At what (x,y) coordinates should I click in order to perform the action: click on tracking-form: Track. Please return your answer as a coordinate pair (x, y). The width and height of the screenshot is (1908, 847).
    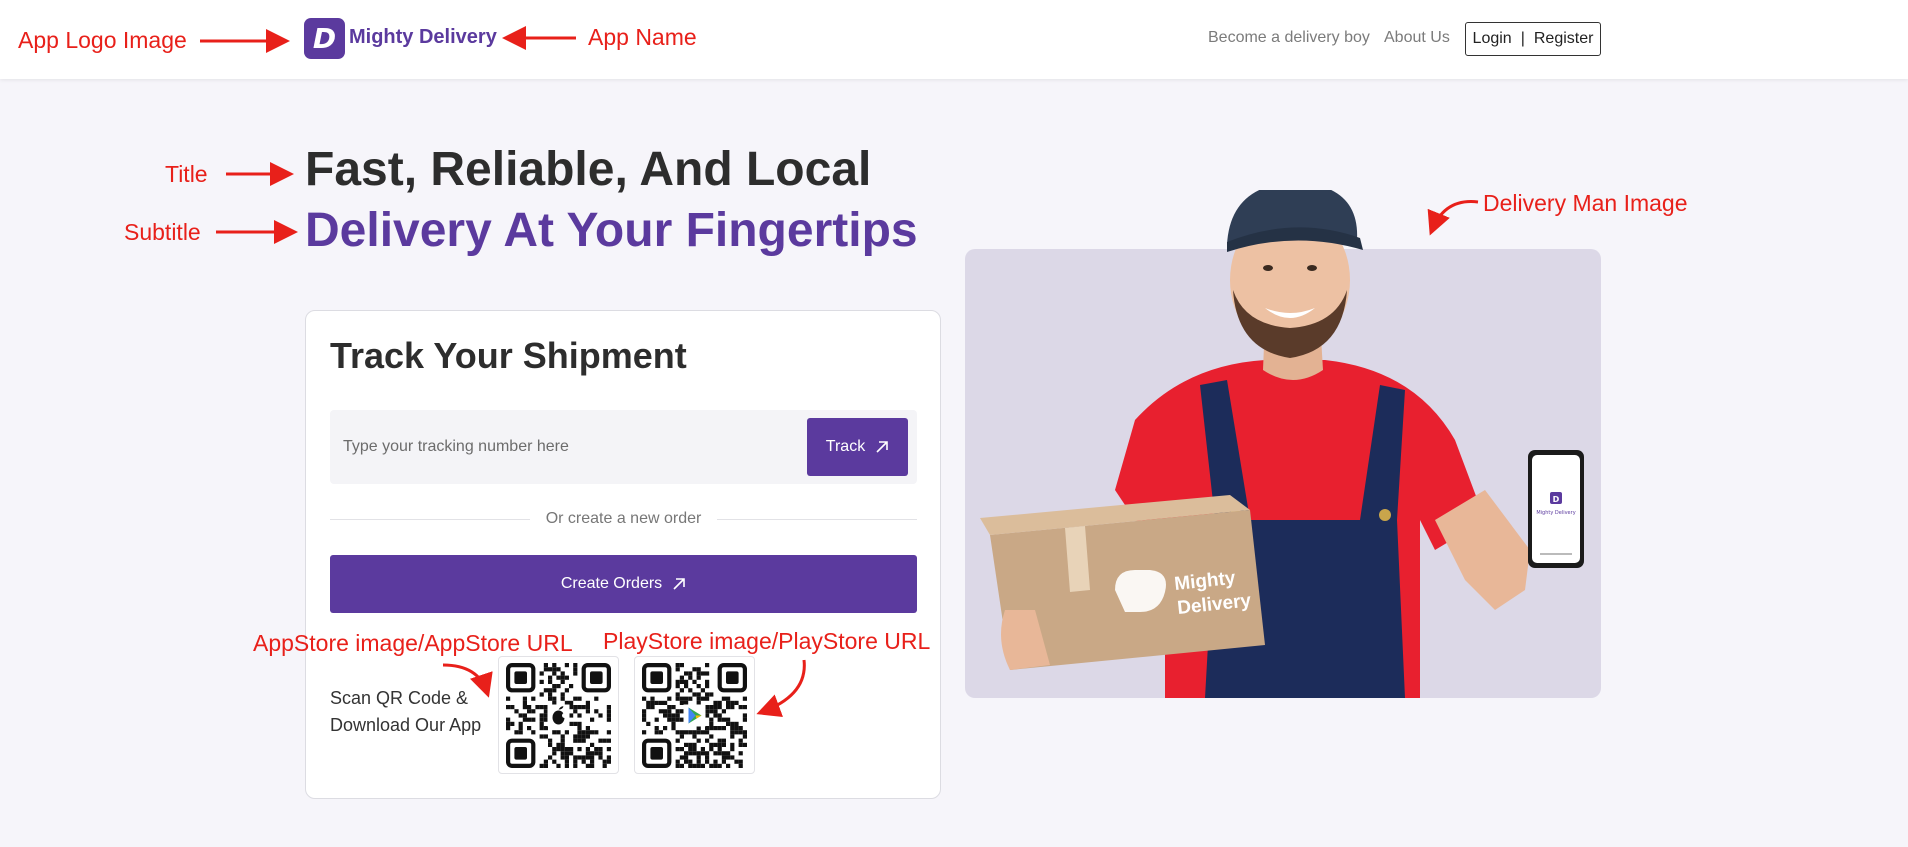
    Looking at the image, I should click on (623, 447).